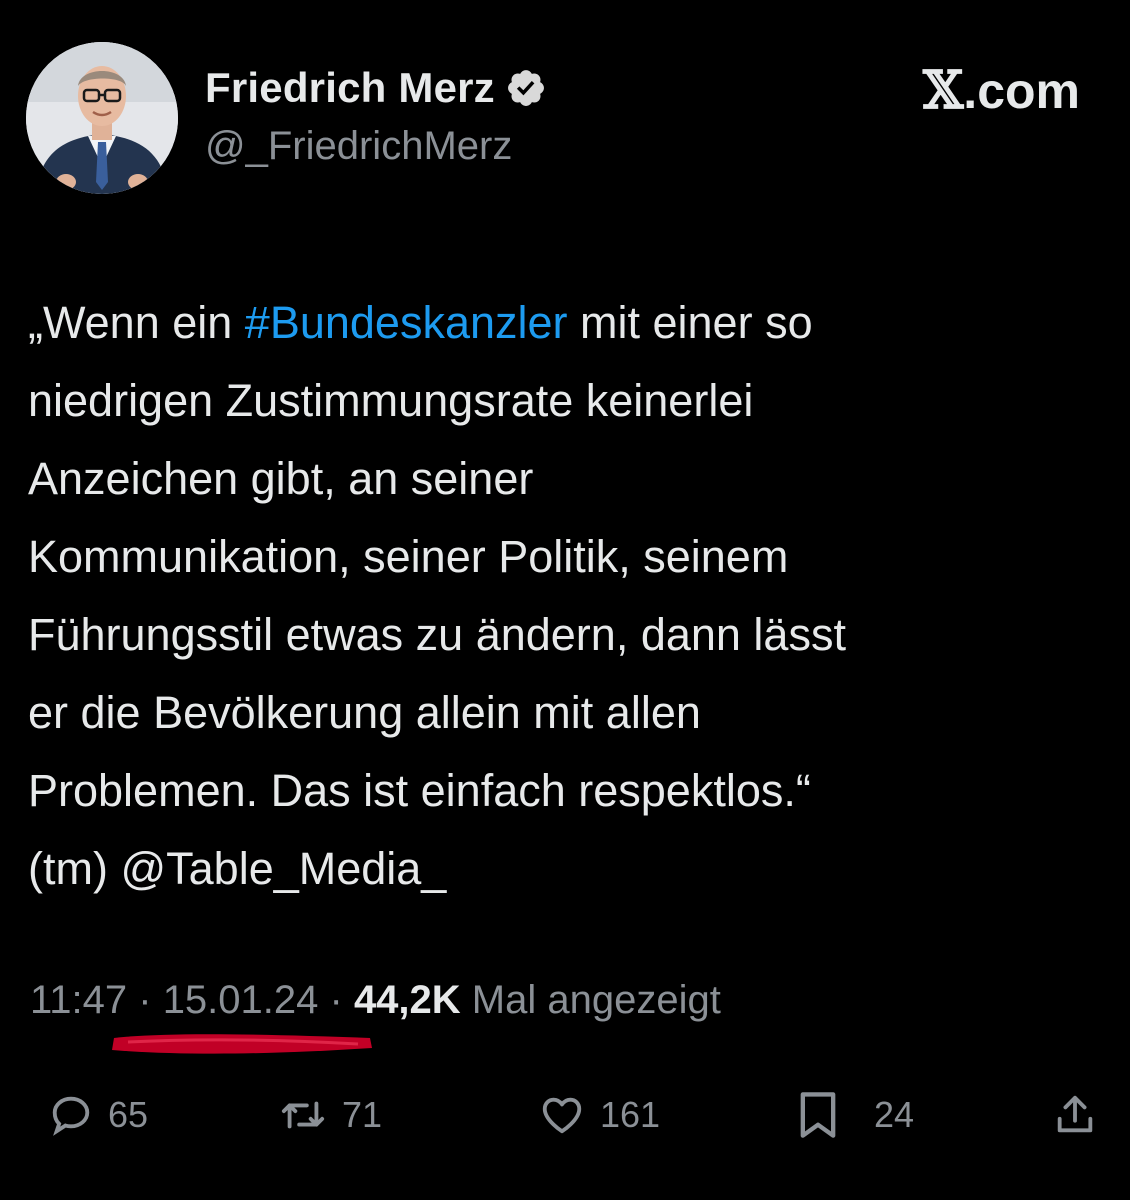  I want to click on heart-icon, so click(562, 1115).